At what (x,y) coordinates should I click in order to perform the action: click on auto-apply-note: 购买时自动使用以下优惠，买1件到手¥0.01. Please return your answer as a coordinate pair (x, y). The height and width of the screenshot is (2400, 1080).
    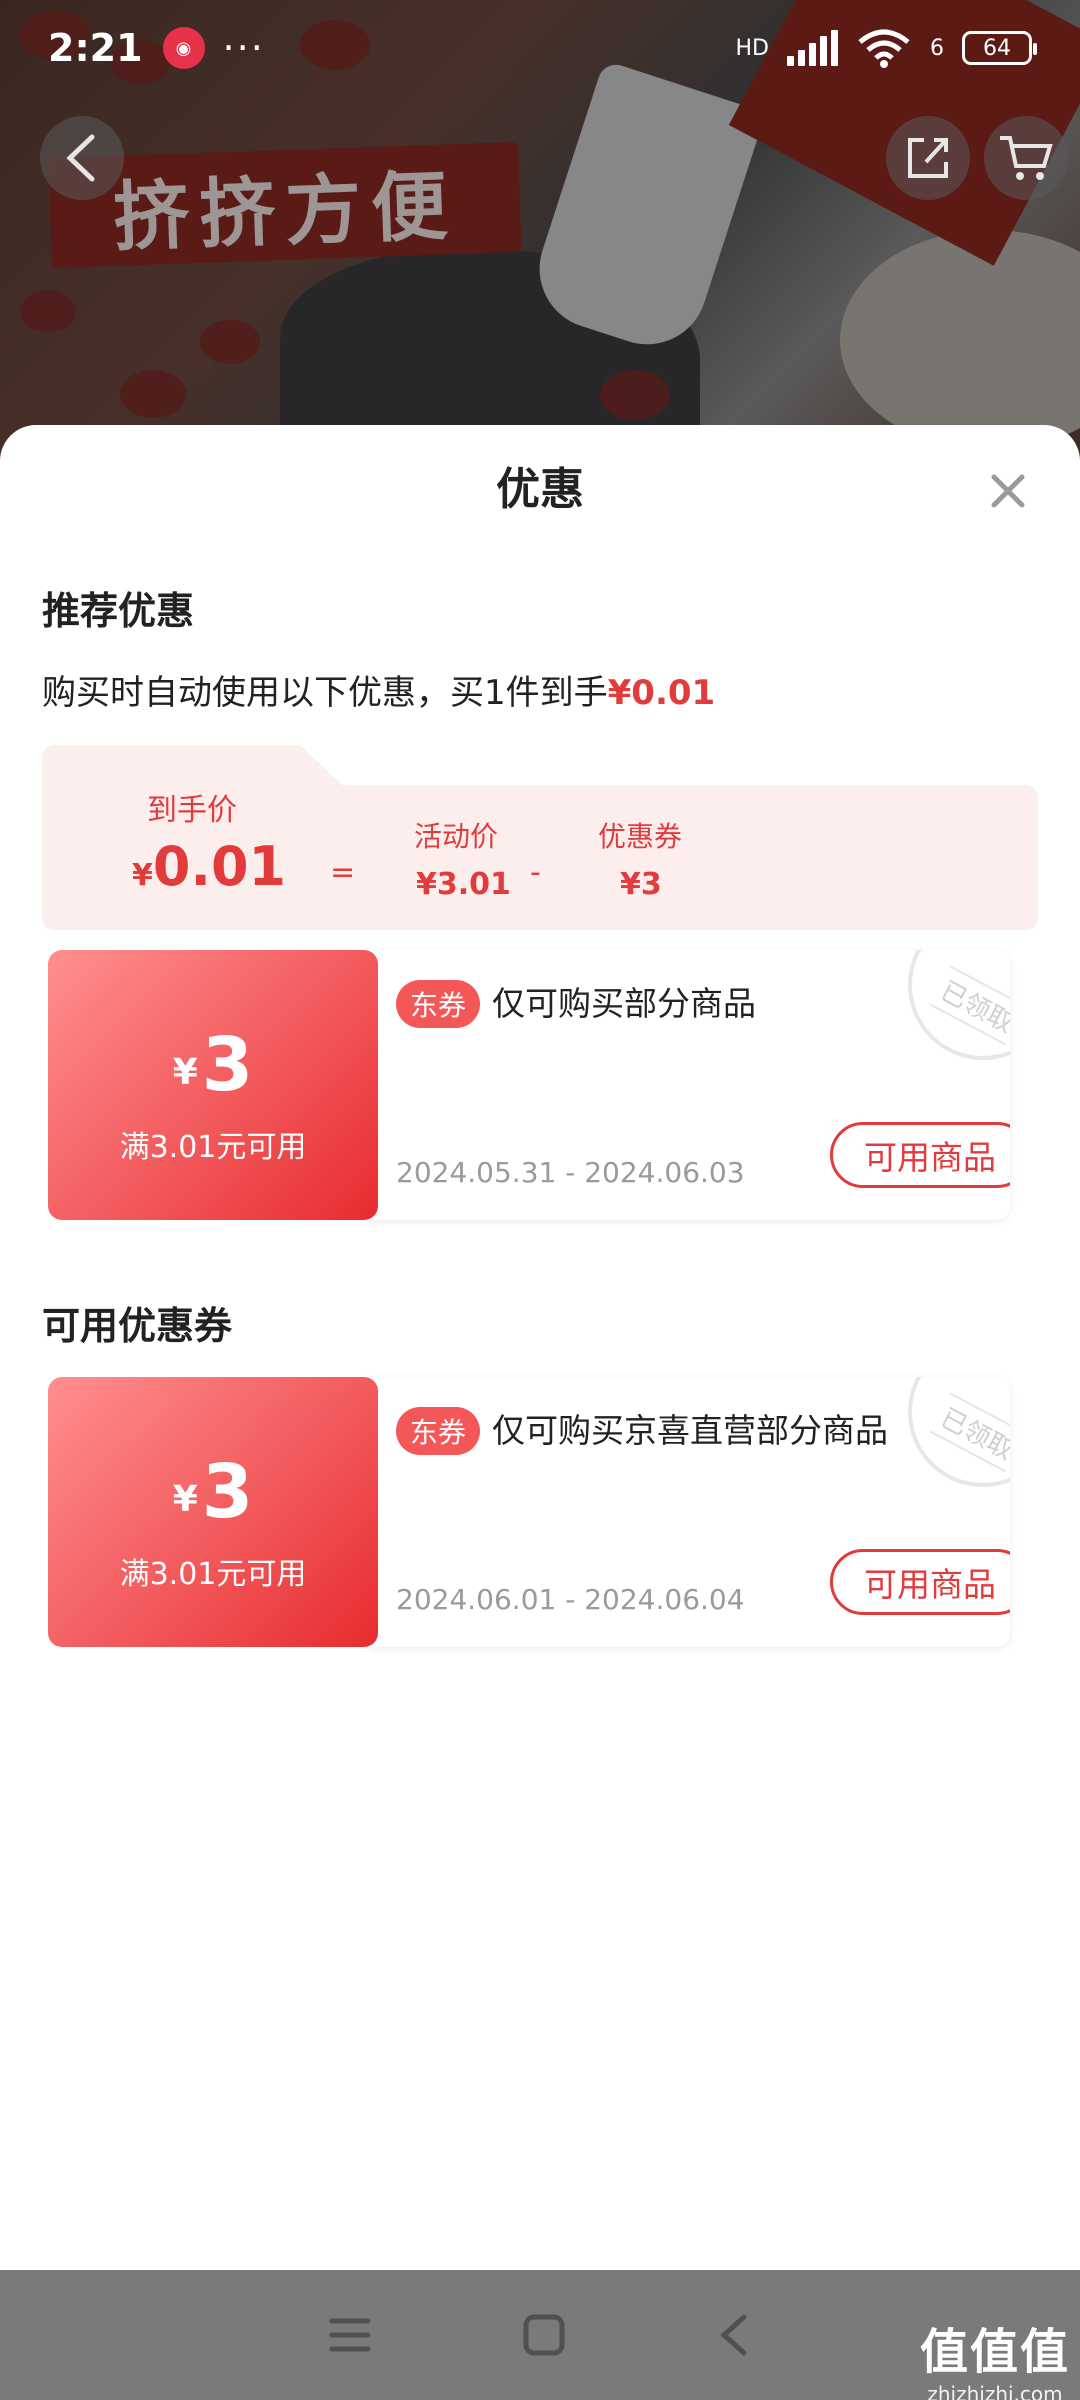
    Looking at the image, I should click on (378, 689).